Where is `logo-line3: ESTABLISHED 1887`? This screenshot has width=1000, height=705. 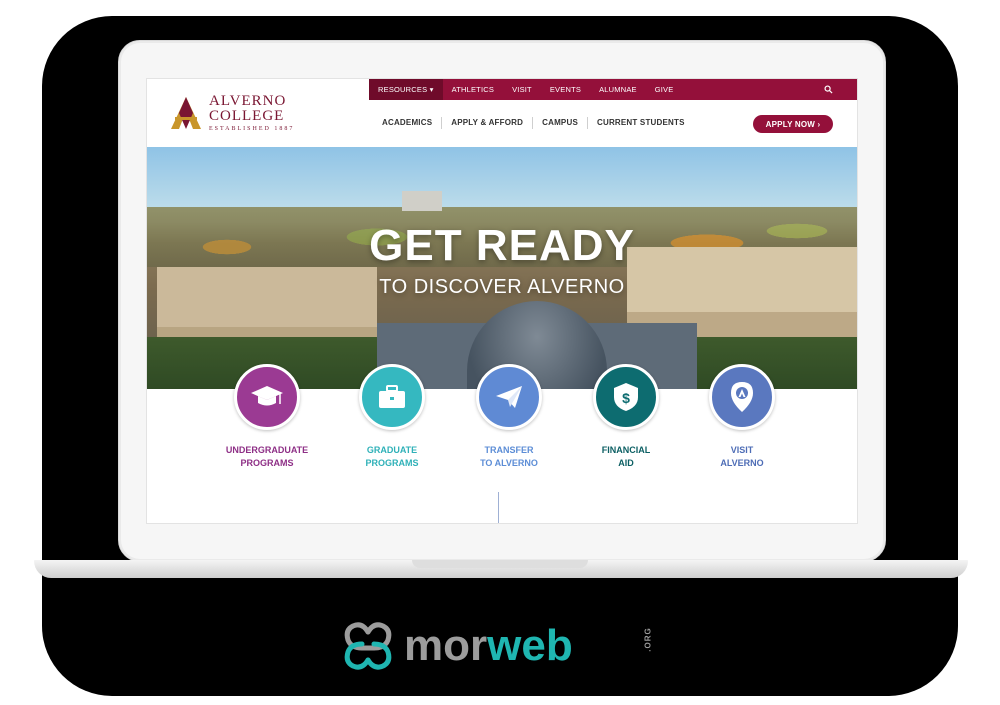
logo-line3: ESTABLISHED 1887 is located at coordinates (252, 129).